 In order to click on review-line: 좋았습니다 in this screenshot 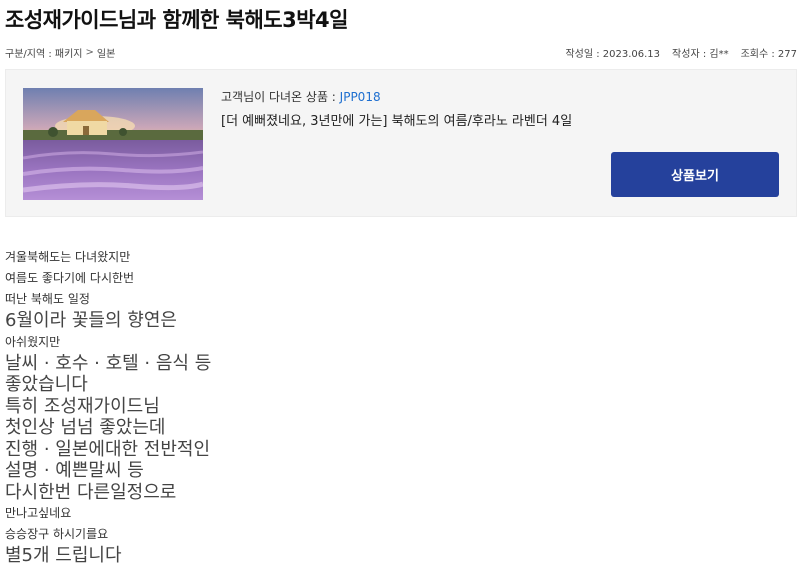, I will do `click(46, 384)`.